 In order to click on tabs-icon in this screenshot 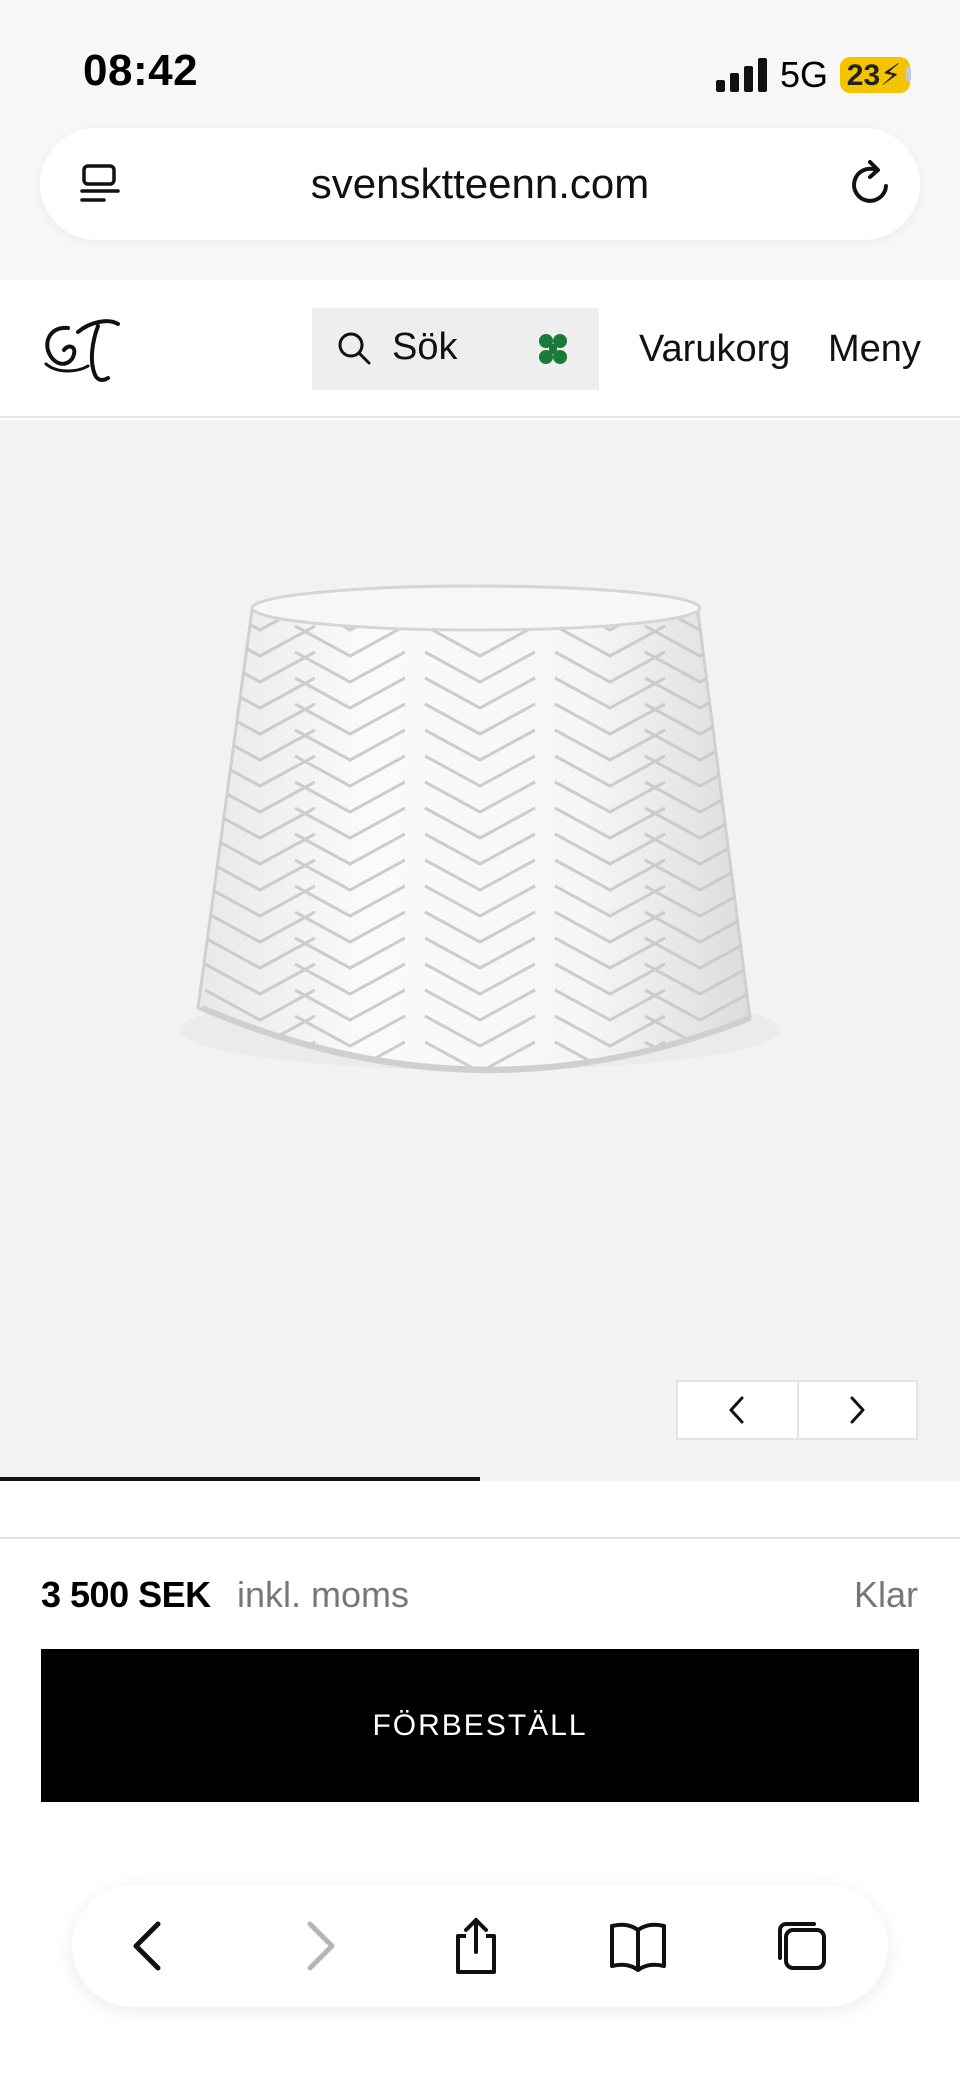, I will do `click(802, 1946)`.